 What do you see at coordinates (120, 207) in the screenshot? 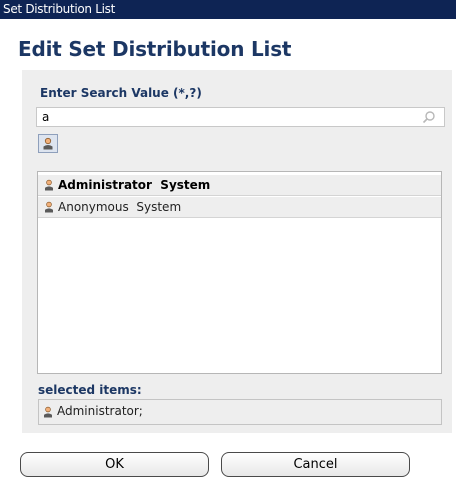
I see `list-item-label: Anonymous System` at bounding box center [120, 207].